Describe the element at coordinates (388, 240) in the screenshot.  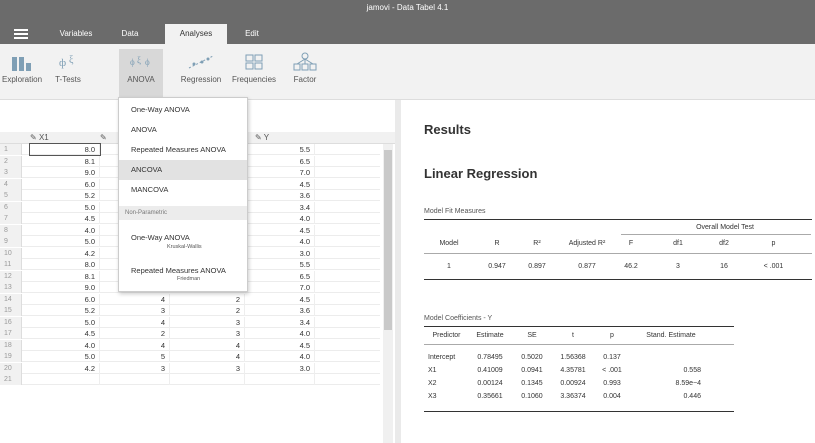
I see `scrollbar-thumb` at that location.